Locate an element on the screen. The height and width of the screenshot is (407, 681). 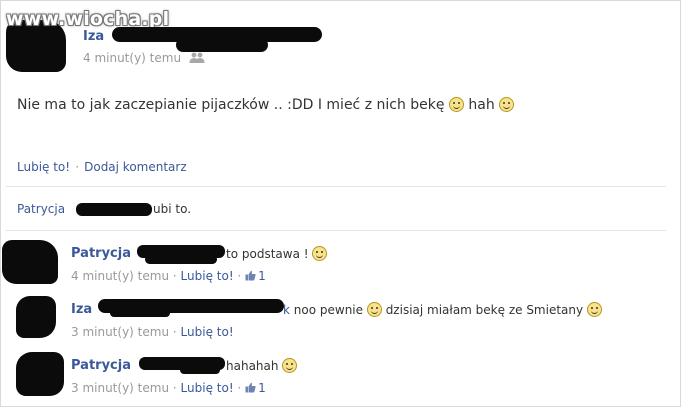
comment-meta: 3 minut(y) temu · Lubię to! · 1 is located at coordinates (168, 388).